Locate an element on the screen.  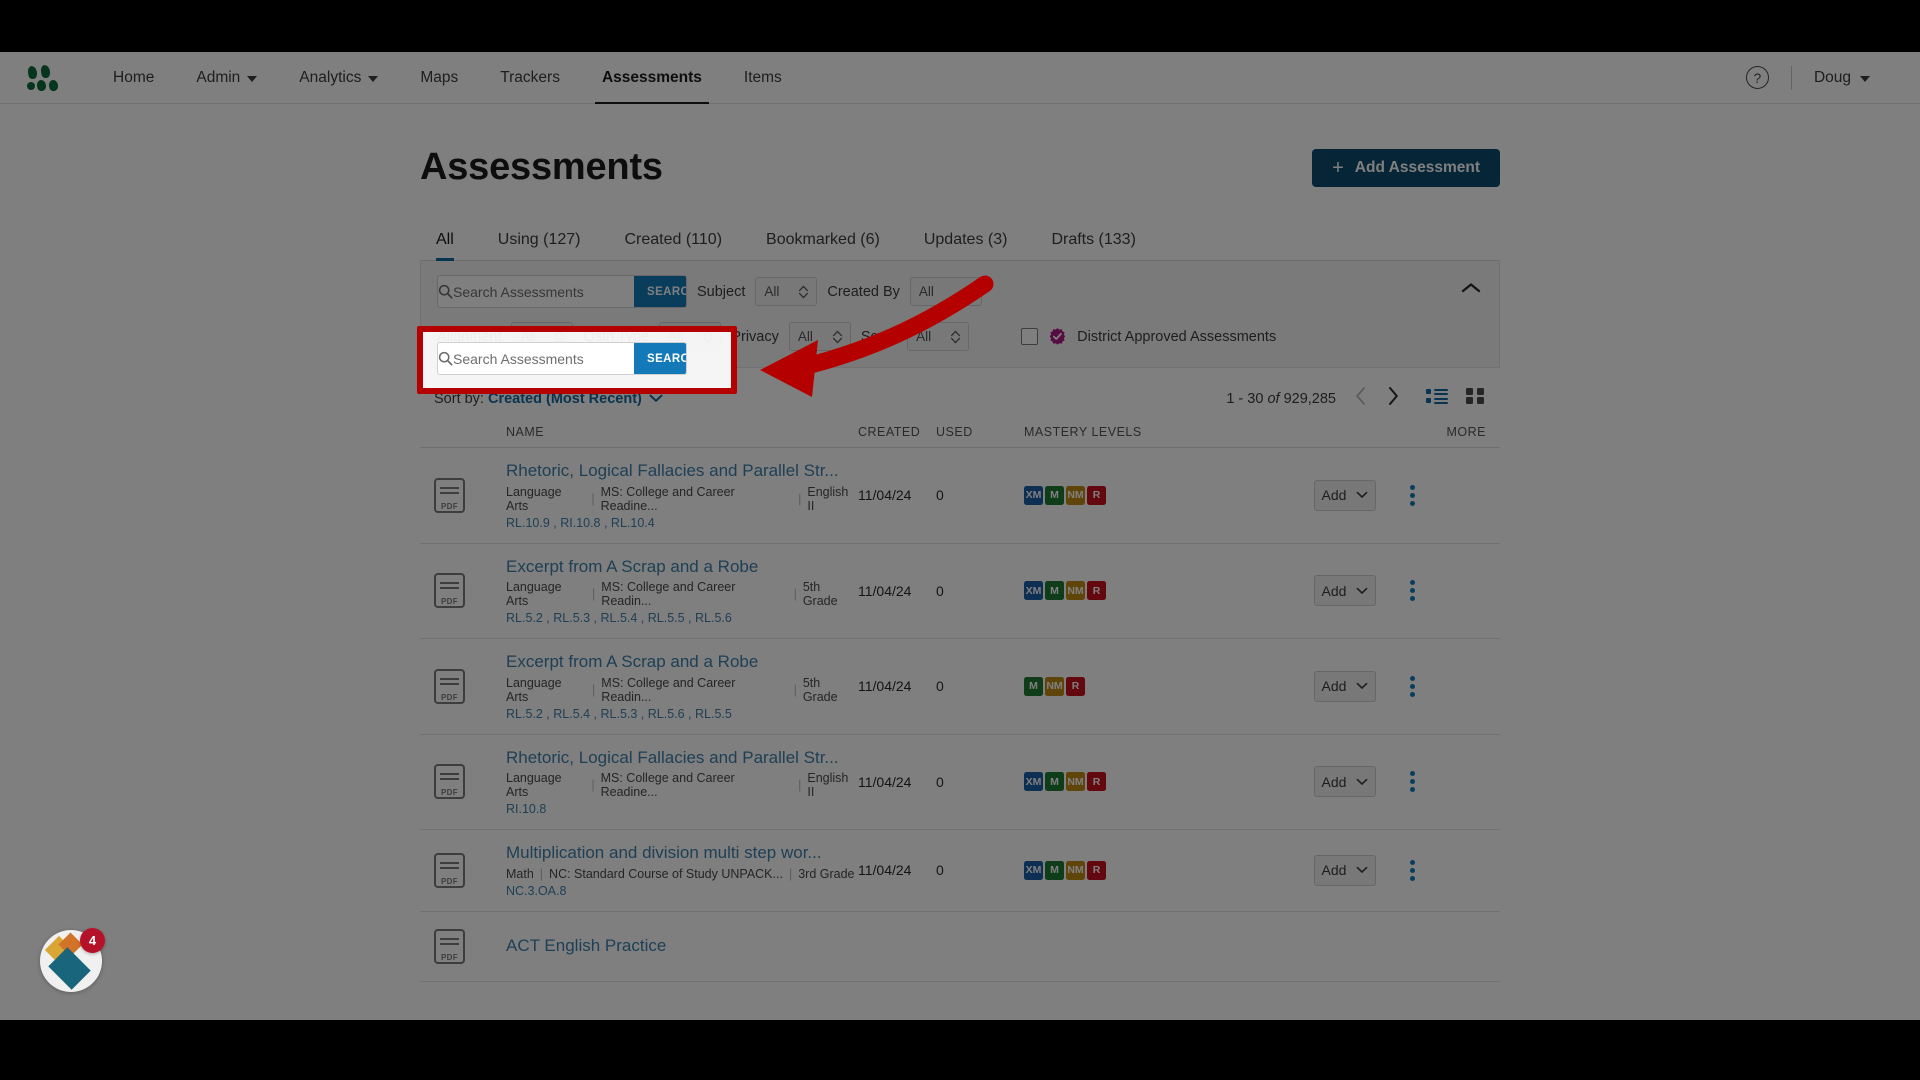
filter-row-primary: SEARCH Subject All Created By All is located at coordinates (960, 291).